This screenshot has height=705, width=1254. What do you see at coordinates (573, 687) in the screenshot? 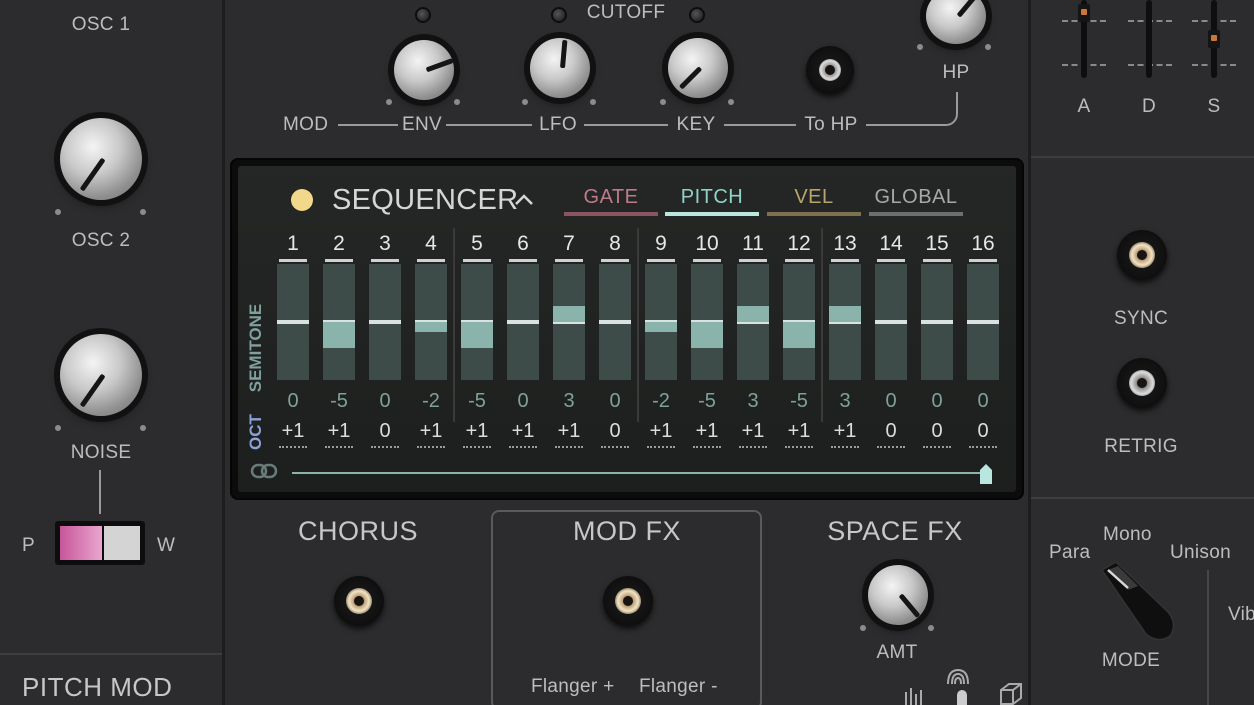
I see `flanger-plus-label: Flanger +` at bounding box center [573, 687].